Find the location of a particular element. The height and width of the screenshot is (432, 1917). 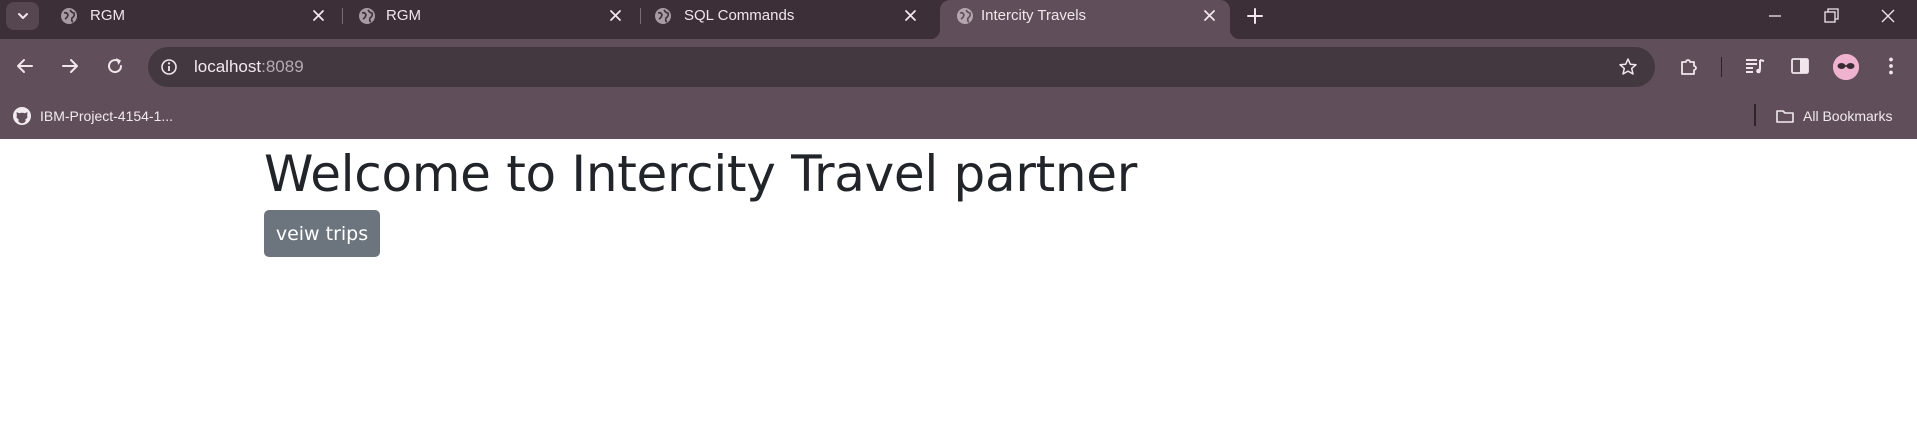

github-icon is located at coordinates (22, 116).